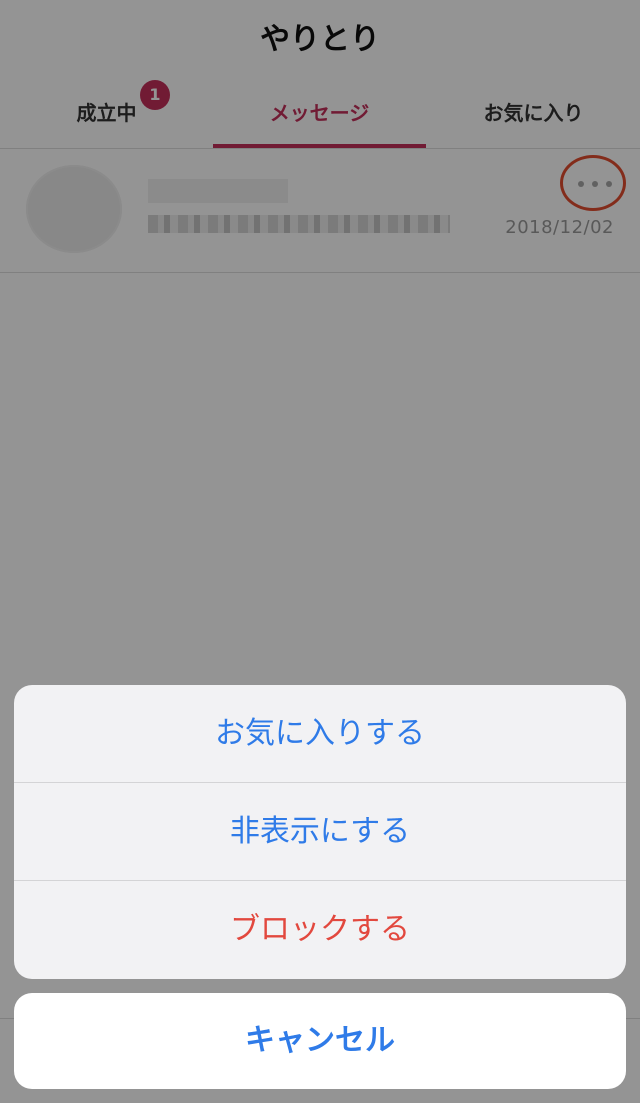  What do you see at coordinates (320, 930) in the screenshot?
I see `block-action-button: ブロックする` at bounding box center [320, 930].